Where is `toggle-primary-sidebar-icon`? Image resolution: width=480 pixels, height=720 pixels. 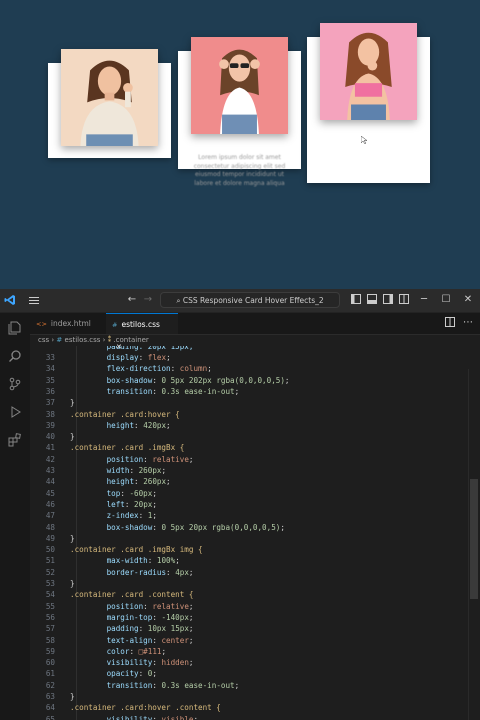 toggle-primary-sidebar-icon is located at coordinates (356, 300).